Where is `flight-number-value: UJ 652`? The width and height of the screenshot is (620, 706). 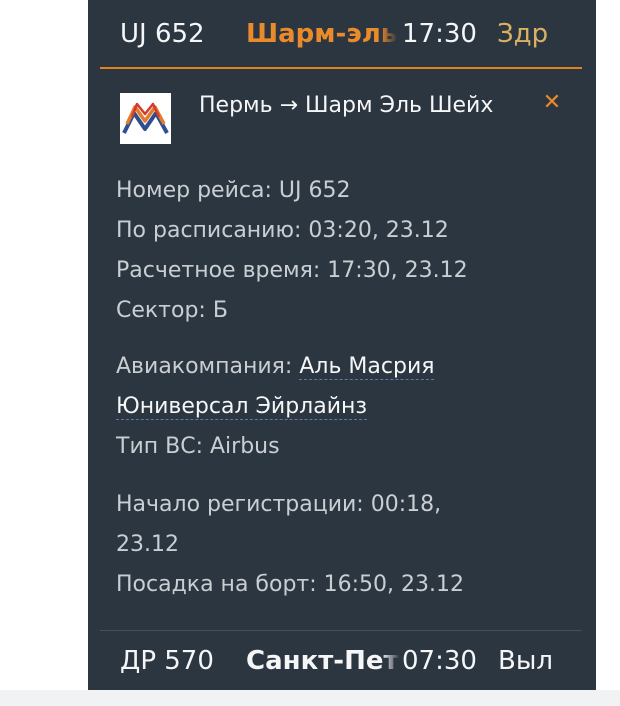 flight-number-value: UJ 652 is located at coordinates (314, 190).